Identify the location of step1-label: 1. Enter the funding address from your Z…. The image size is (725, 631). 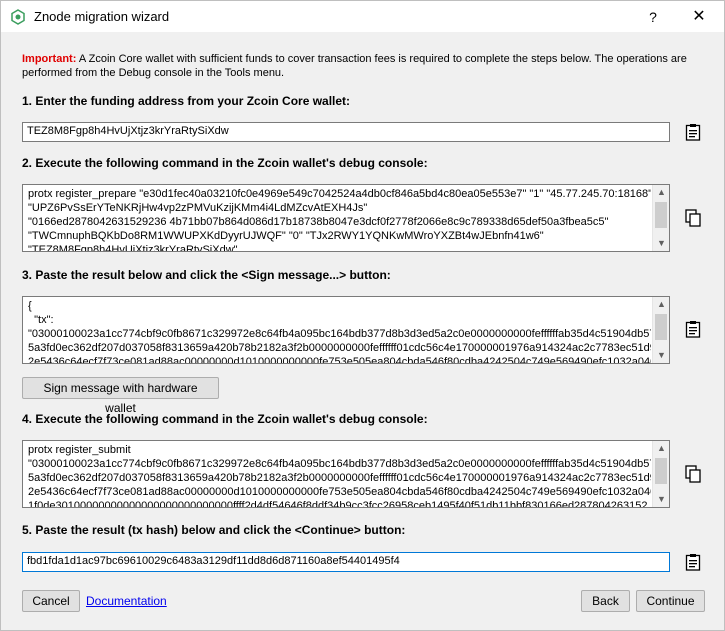
(186, 101).